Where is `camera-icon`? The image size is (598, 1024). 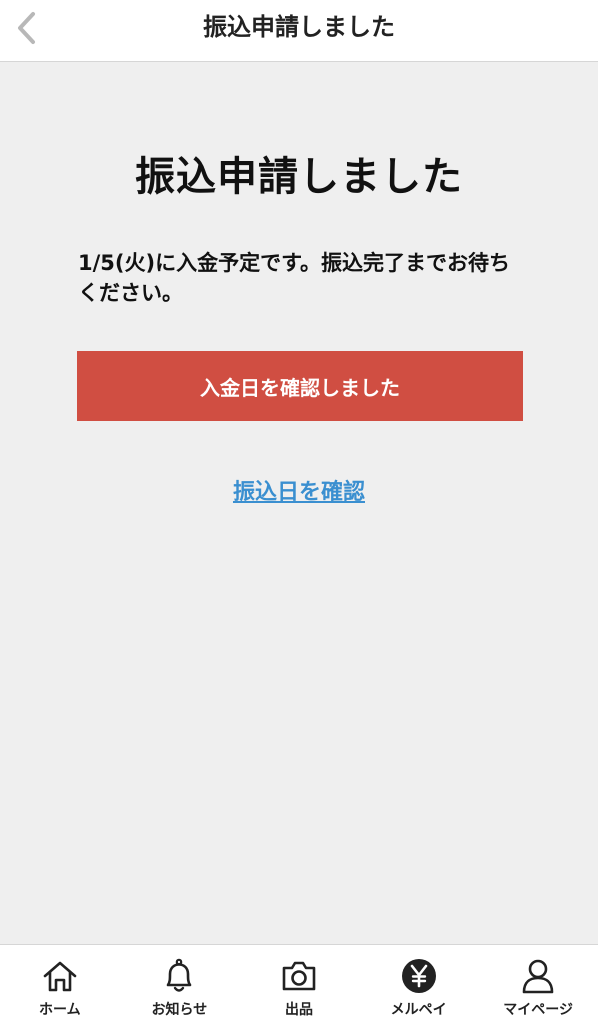
camera-icon is located at coordinates (299, 976).